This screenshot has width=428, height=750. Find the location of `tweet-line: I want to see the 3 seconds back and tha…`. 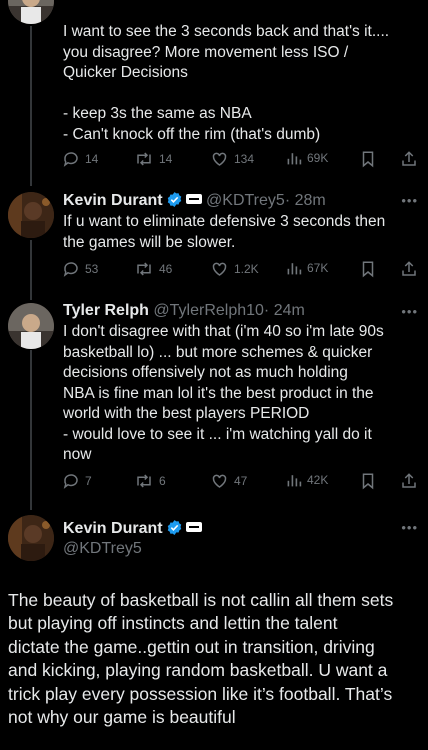

tweet-line: I want to see the 3 seconds back and tha… is located at coordinates (226, 31).